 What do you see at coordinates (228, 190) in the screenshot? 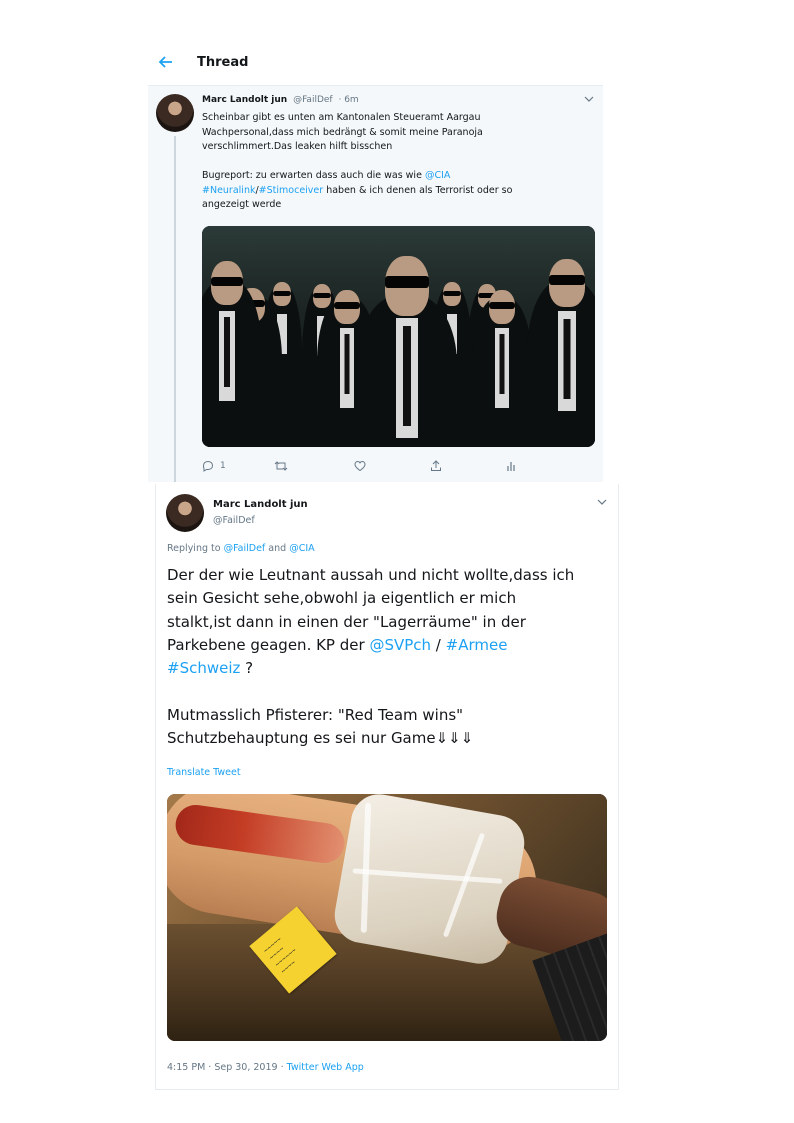
I see `hashtag-link: #Neuralink` at bounding box center [228, 190].